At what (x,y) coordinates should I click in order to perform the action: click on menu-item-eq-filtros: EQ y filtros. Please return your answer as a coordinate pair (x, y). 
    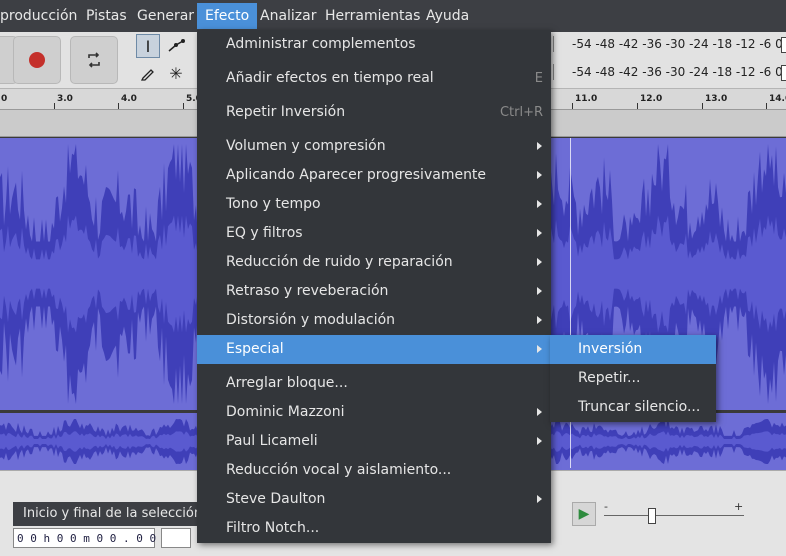
    Looking at the image, I should click on (374, 233).